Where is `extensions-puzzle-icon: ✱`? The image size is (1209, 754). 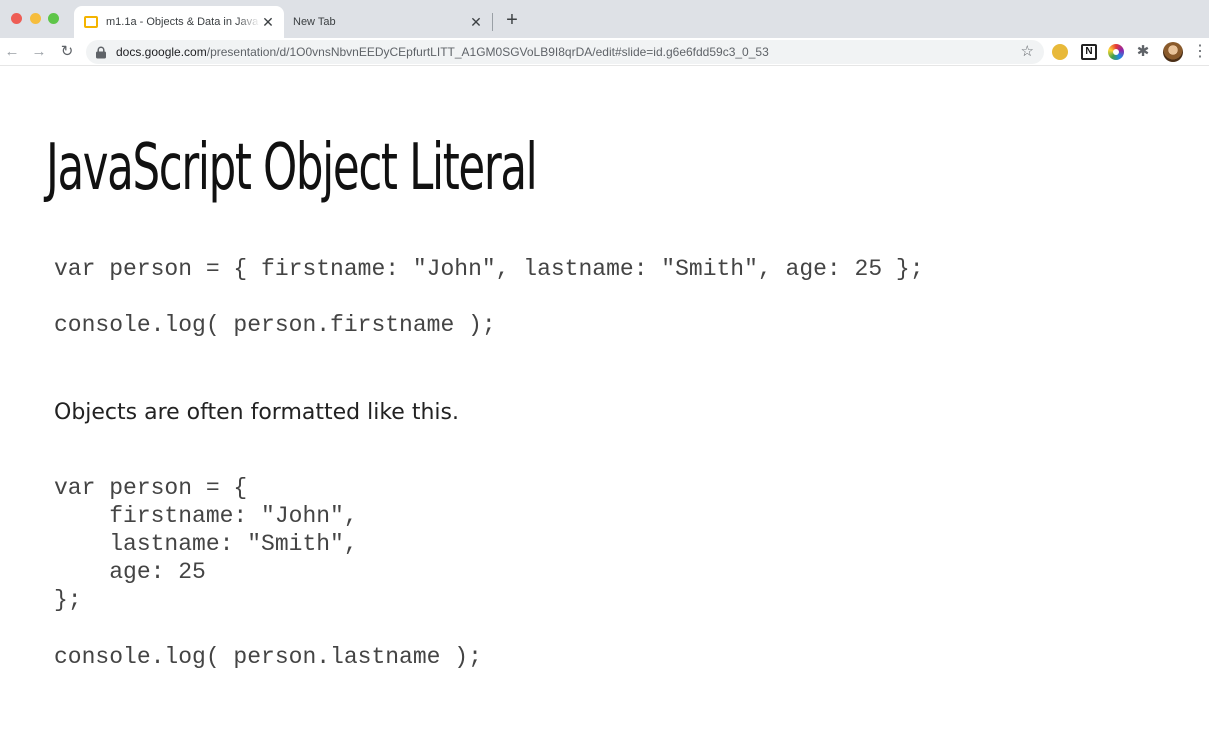
extensions-puzzle-icon: ✱ is located at coordinates (1143, 52).